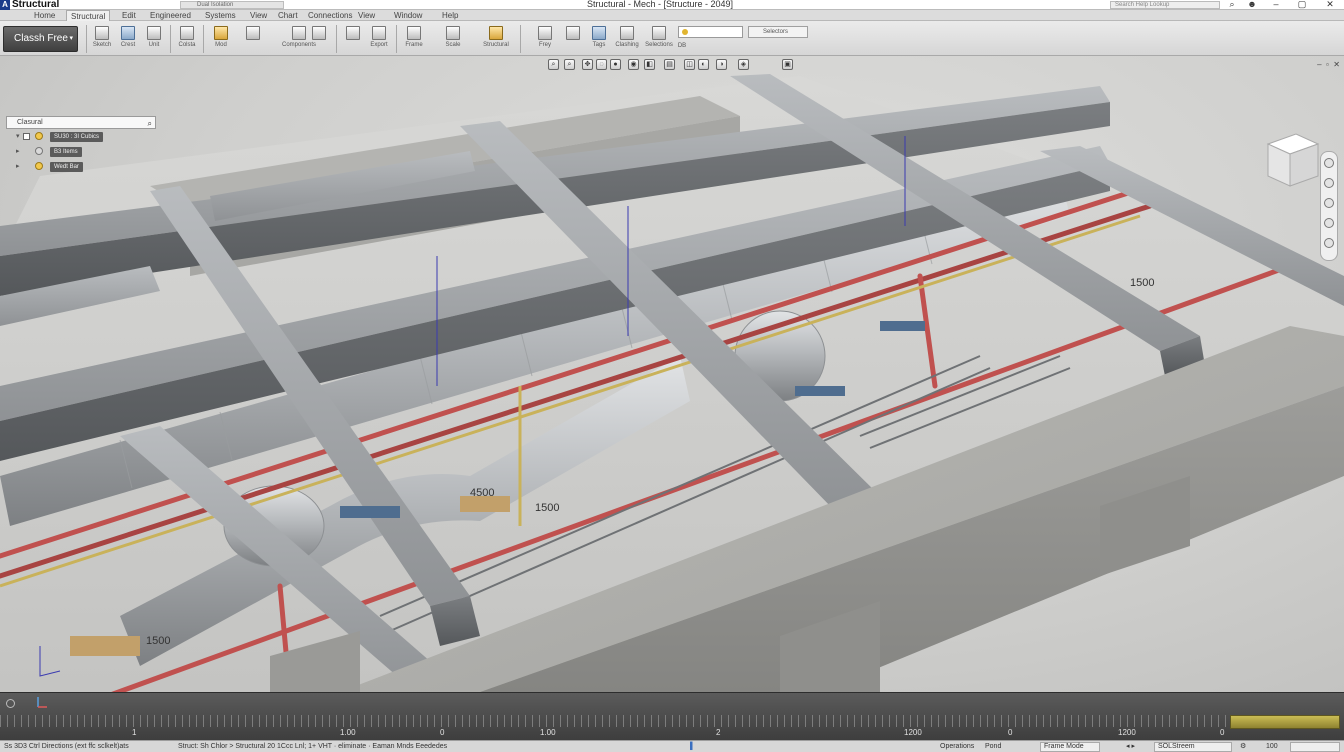  Describe the element at coordinates (348, 732) in the screenshot. I see `timeline-tick: 1.00` at that location.